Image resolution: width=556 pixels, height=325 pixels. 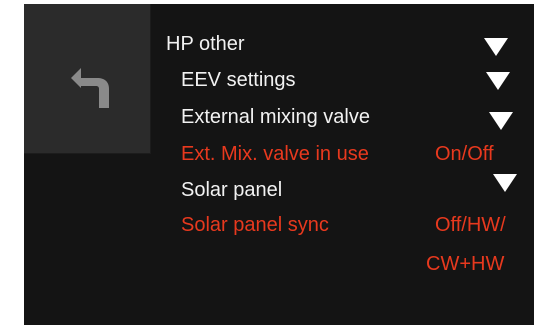 What do you see at coordinates (255, 225) in the screenshot?
I see `setting-solar-panel-sync: Solar panel sync` at bounding box center [255, 225].